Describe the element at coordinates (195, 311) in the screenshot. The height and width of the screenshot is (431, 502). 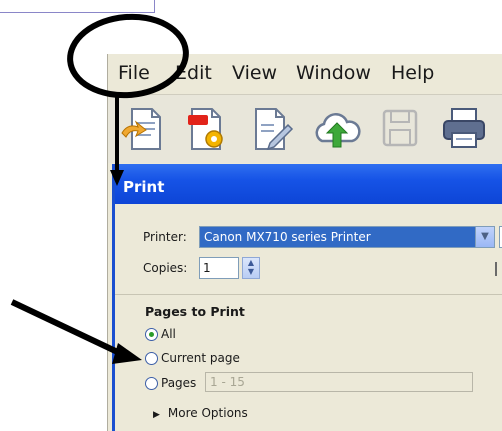
I see `pages-to-print-title: Pages to Print` at that location.